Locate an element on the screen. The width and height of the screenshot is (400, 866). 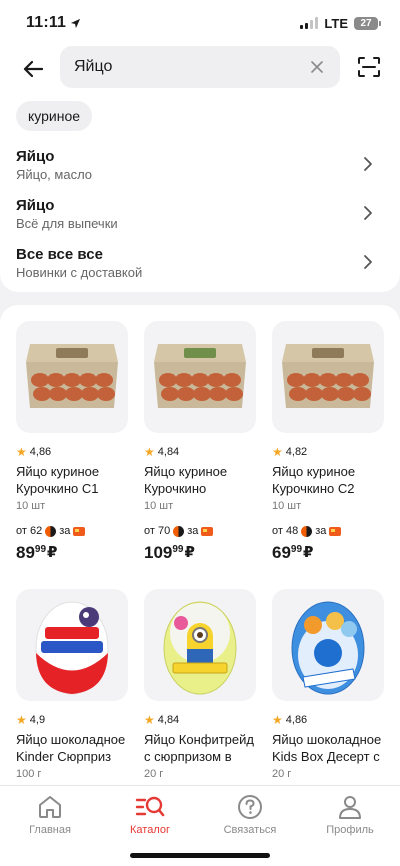
tab-catalog: Каталог is located at coordinates (150, 815).